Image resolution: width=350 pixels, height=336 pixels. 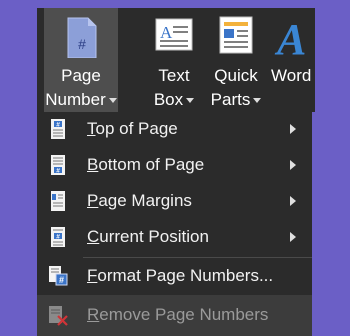 I want to click on menu-item-label: Bottom of Page, so click(x=146, y=164).